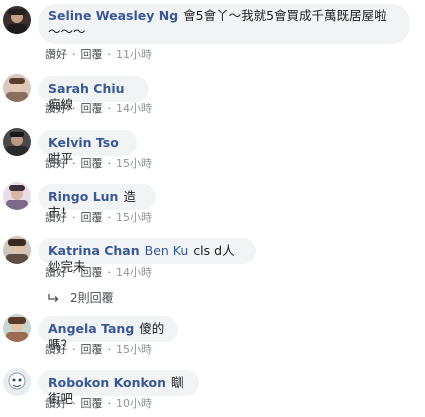  I want to click on comment-actions: 讚好 · 回覆 · 10小時, so click(98, 404).